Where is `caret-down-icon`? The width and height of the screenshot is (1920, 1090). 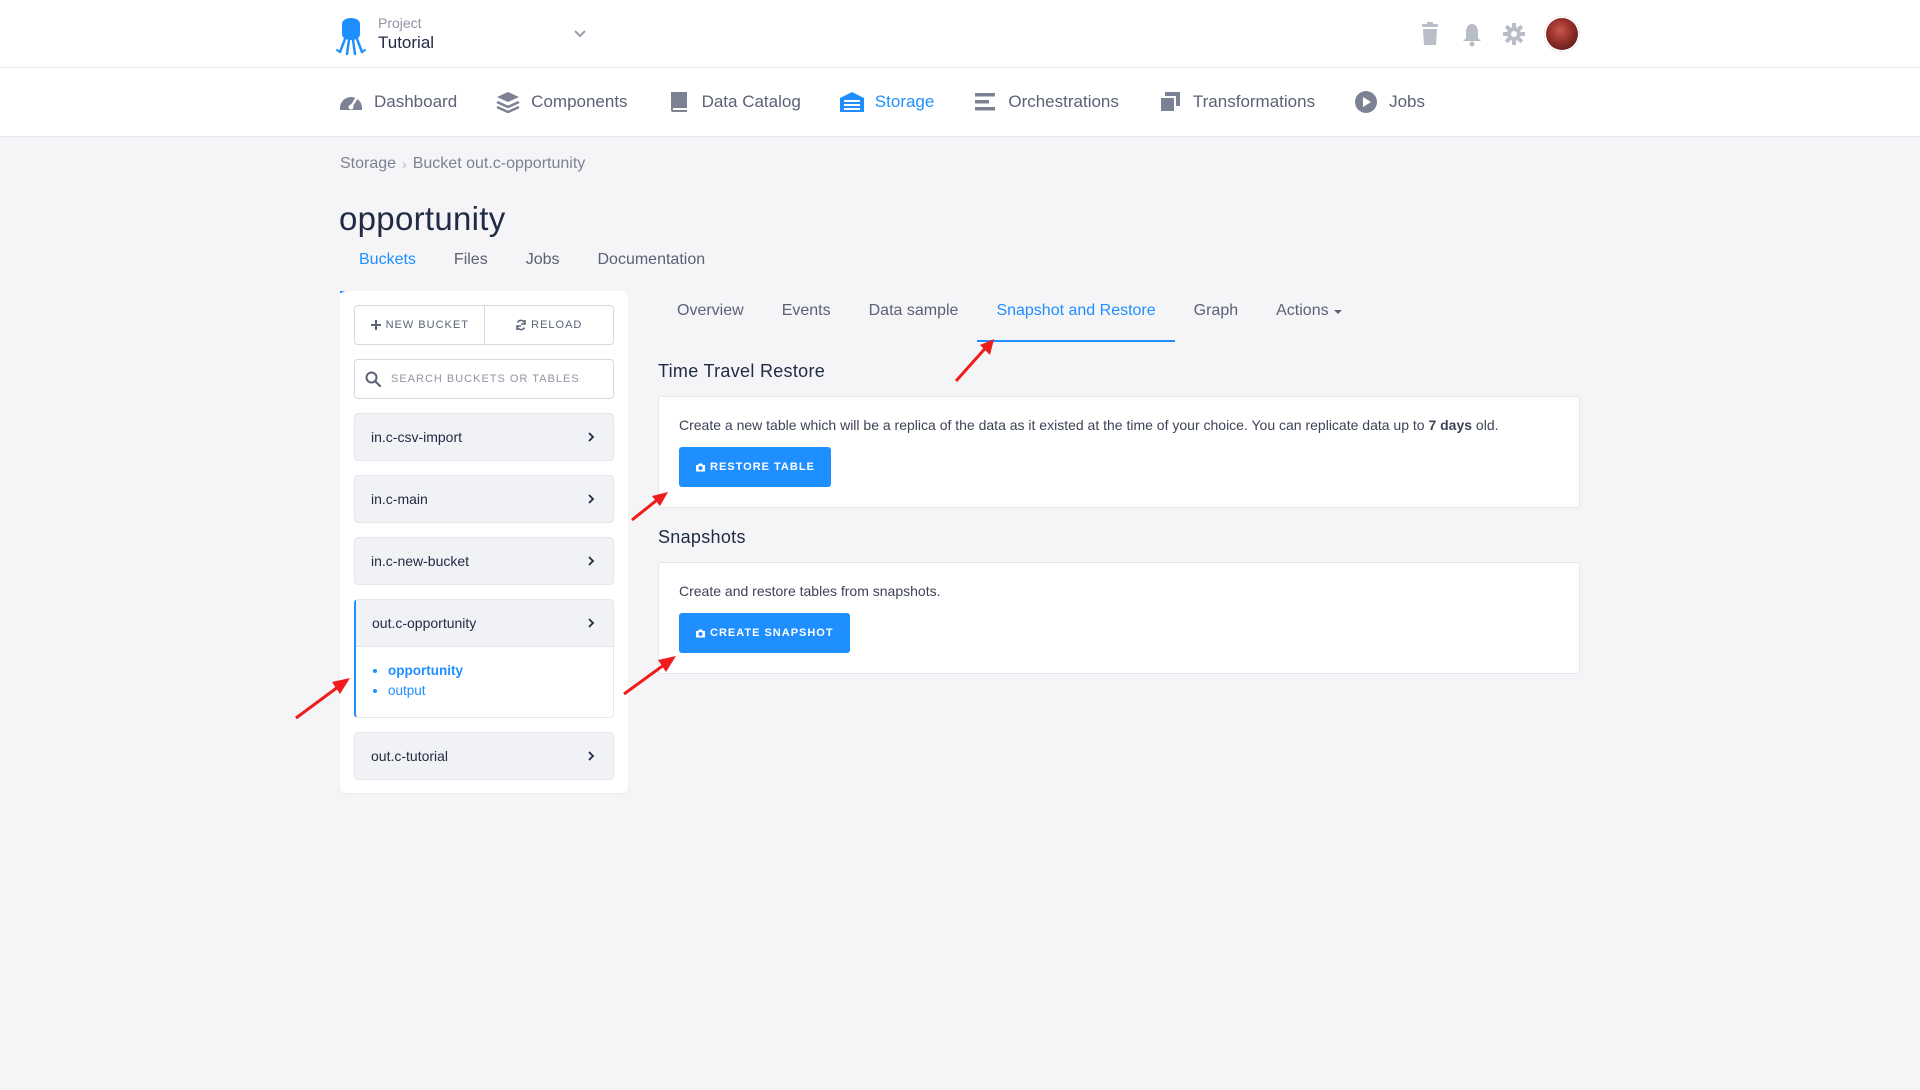
caret-down-icon is located at coordinates (1337, 312).